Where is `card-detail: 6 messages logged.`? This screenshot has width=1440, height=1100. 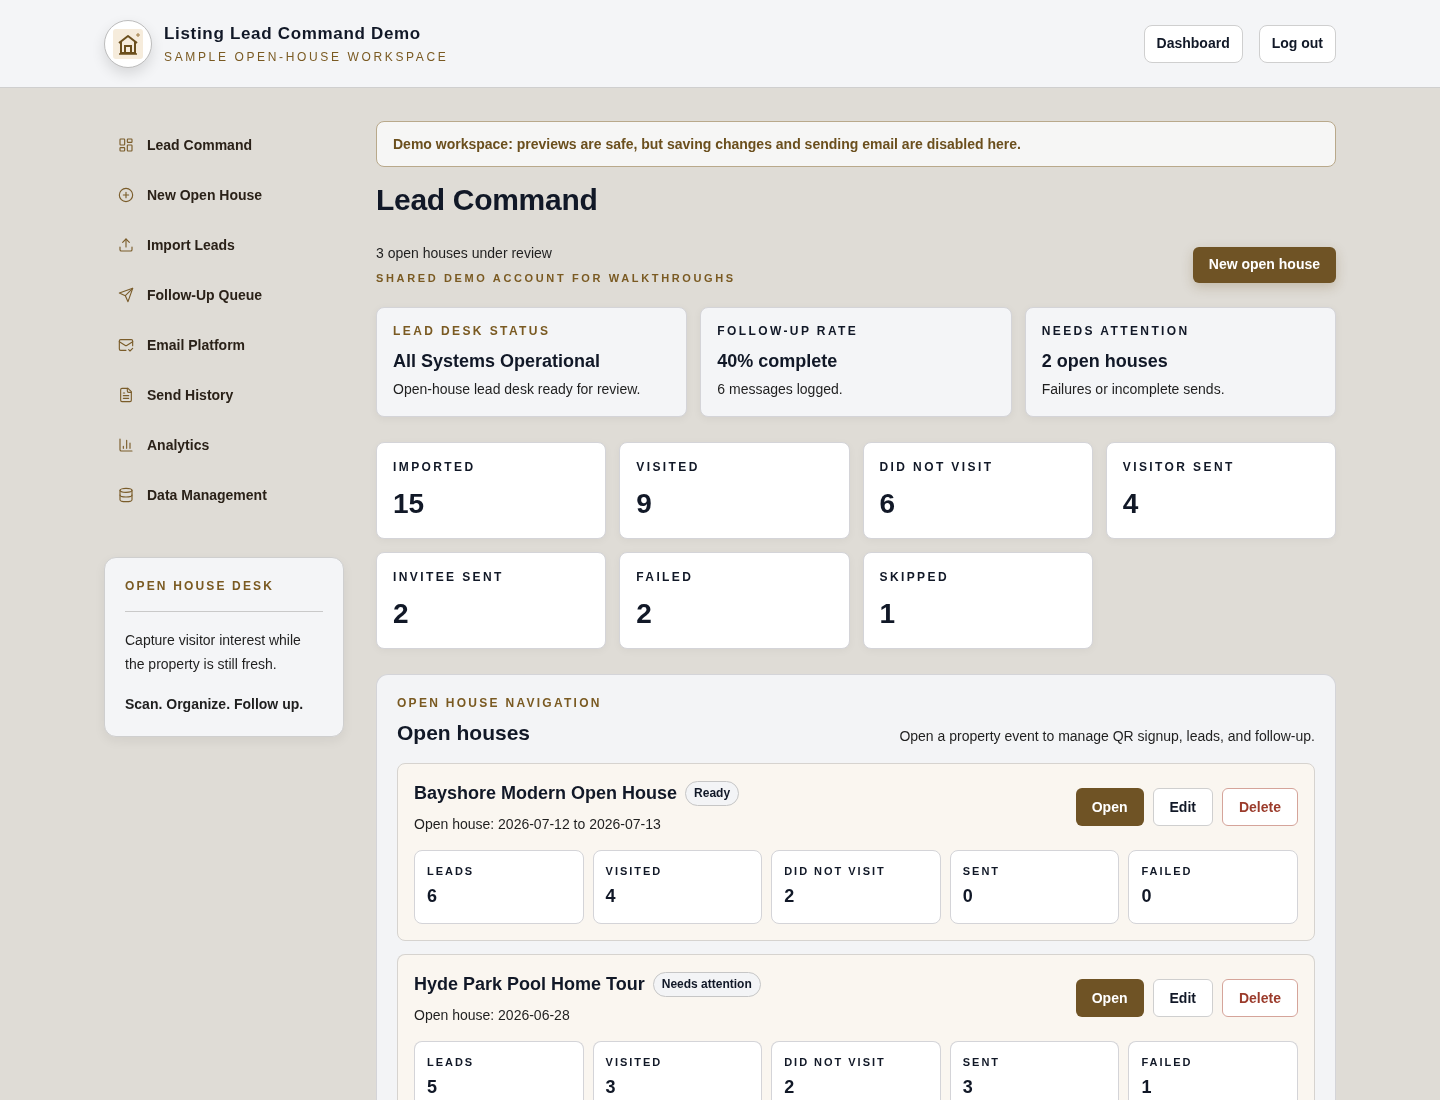
card-detail: 6 messages logged. is located at coordinates (780, 389).